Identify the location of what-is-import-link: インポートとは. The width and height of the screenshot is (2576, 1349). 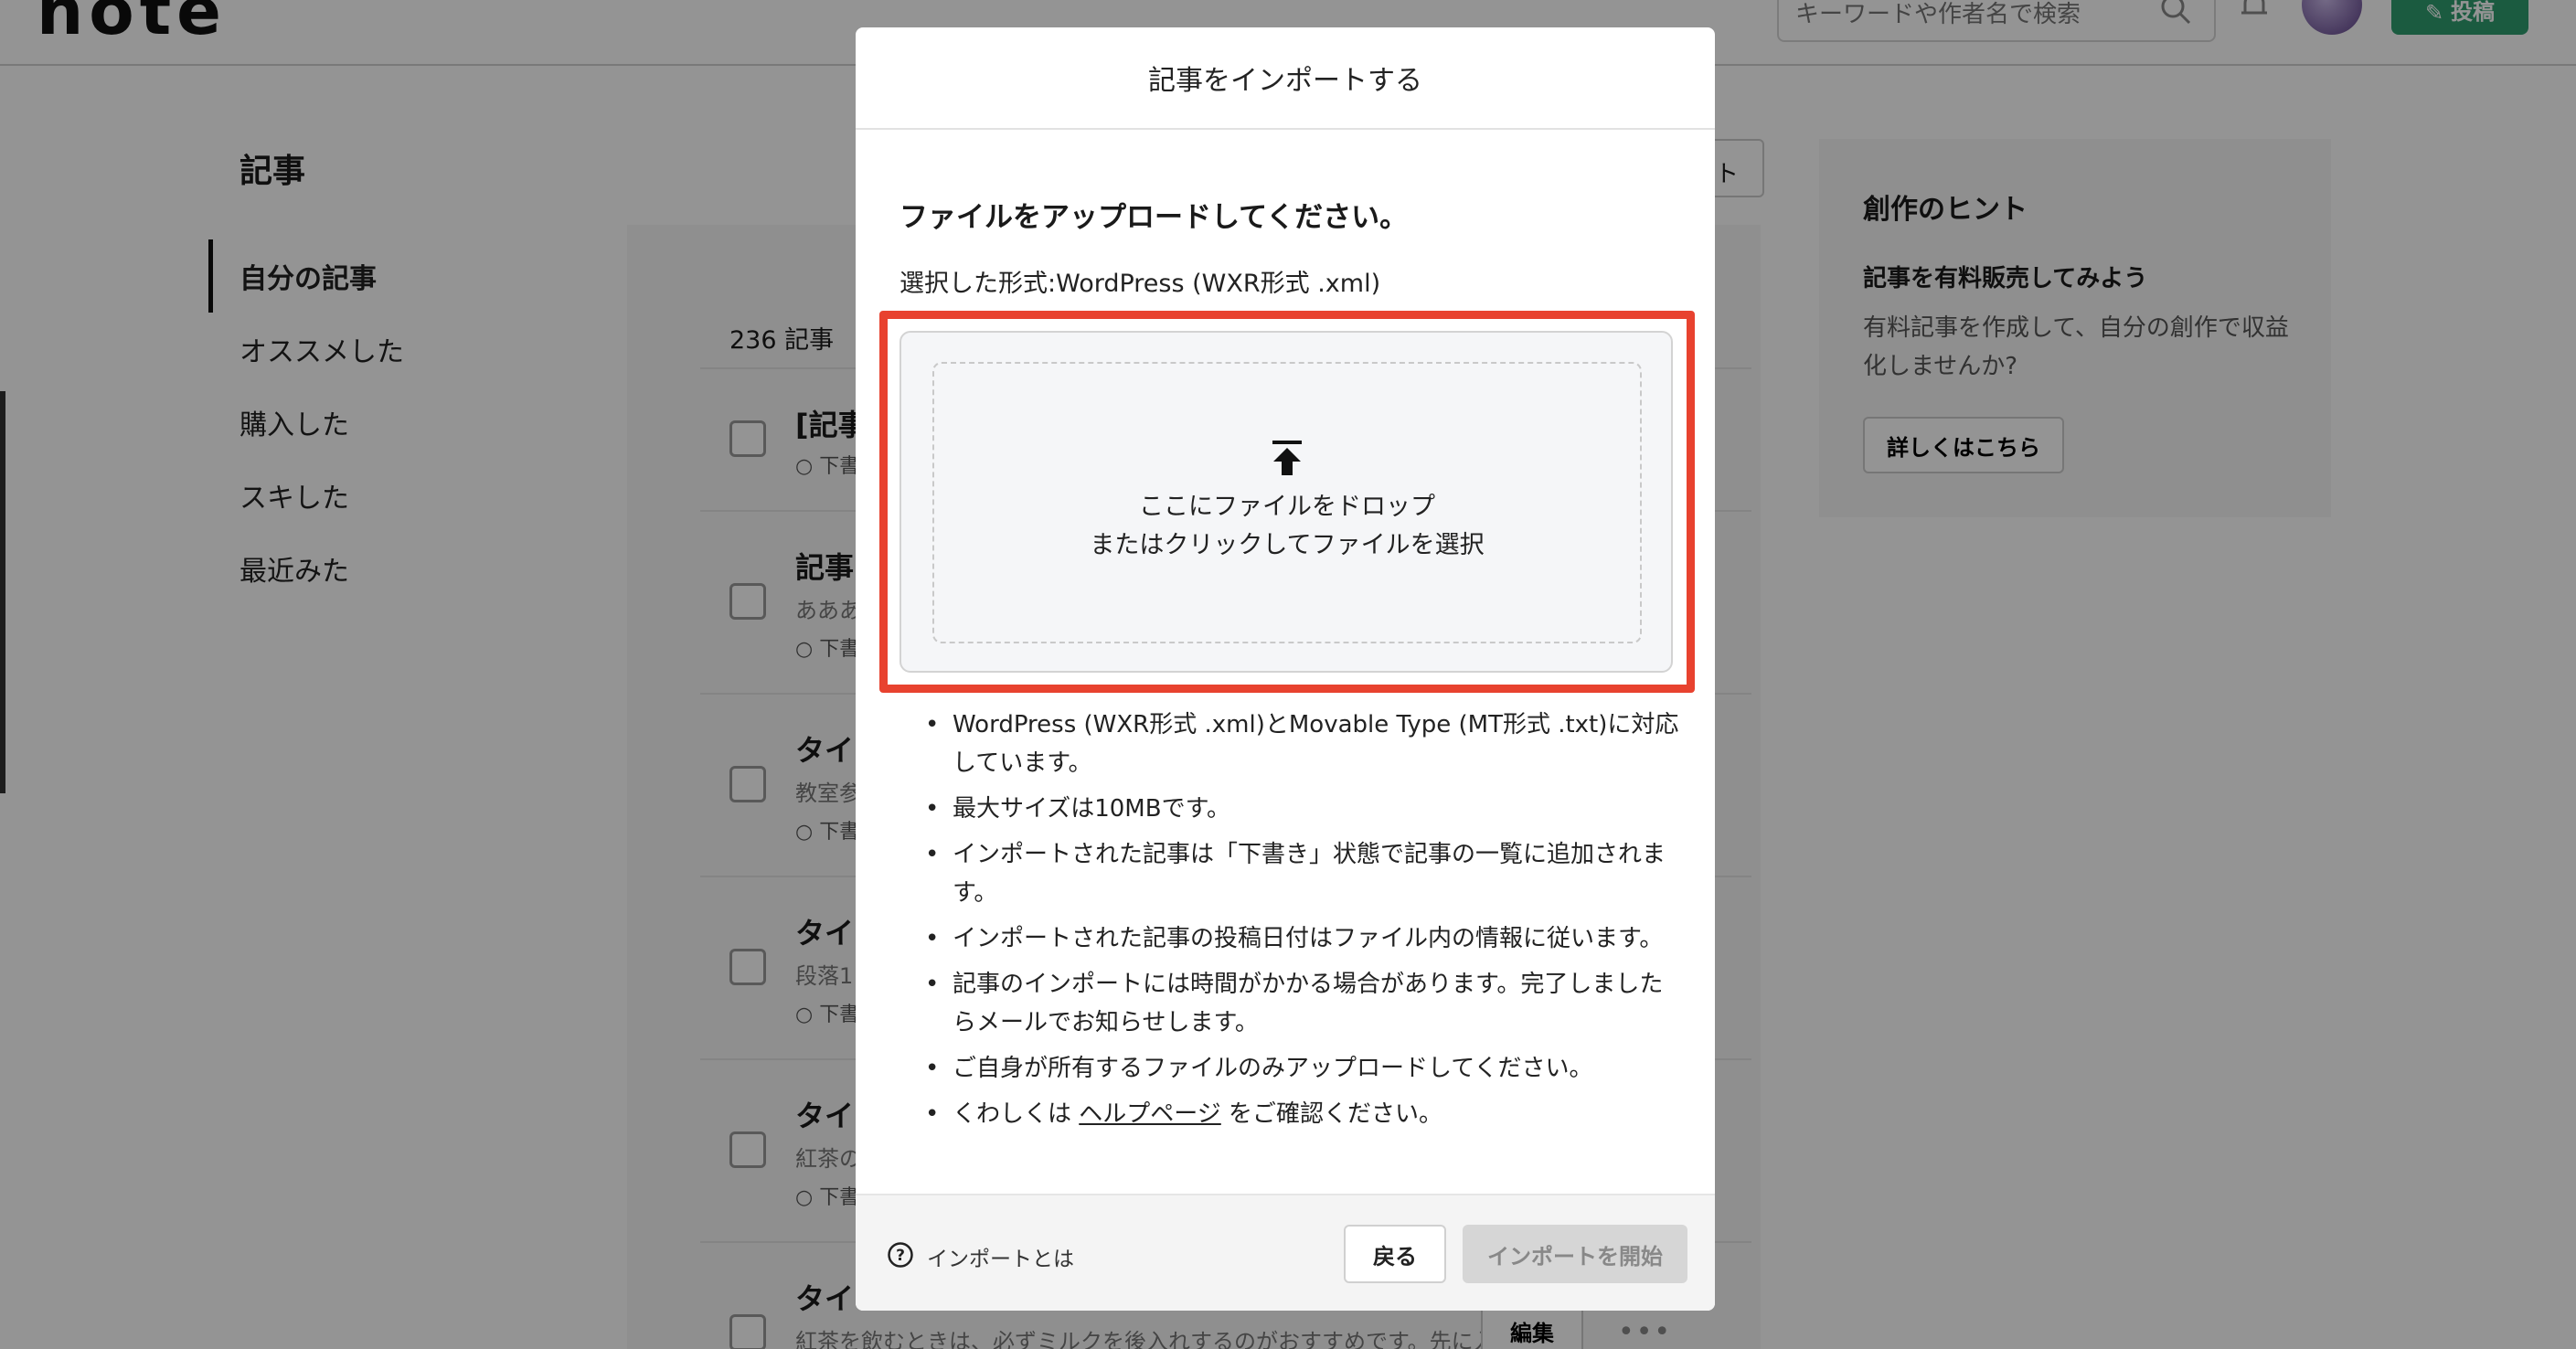
(1001, 1256).